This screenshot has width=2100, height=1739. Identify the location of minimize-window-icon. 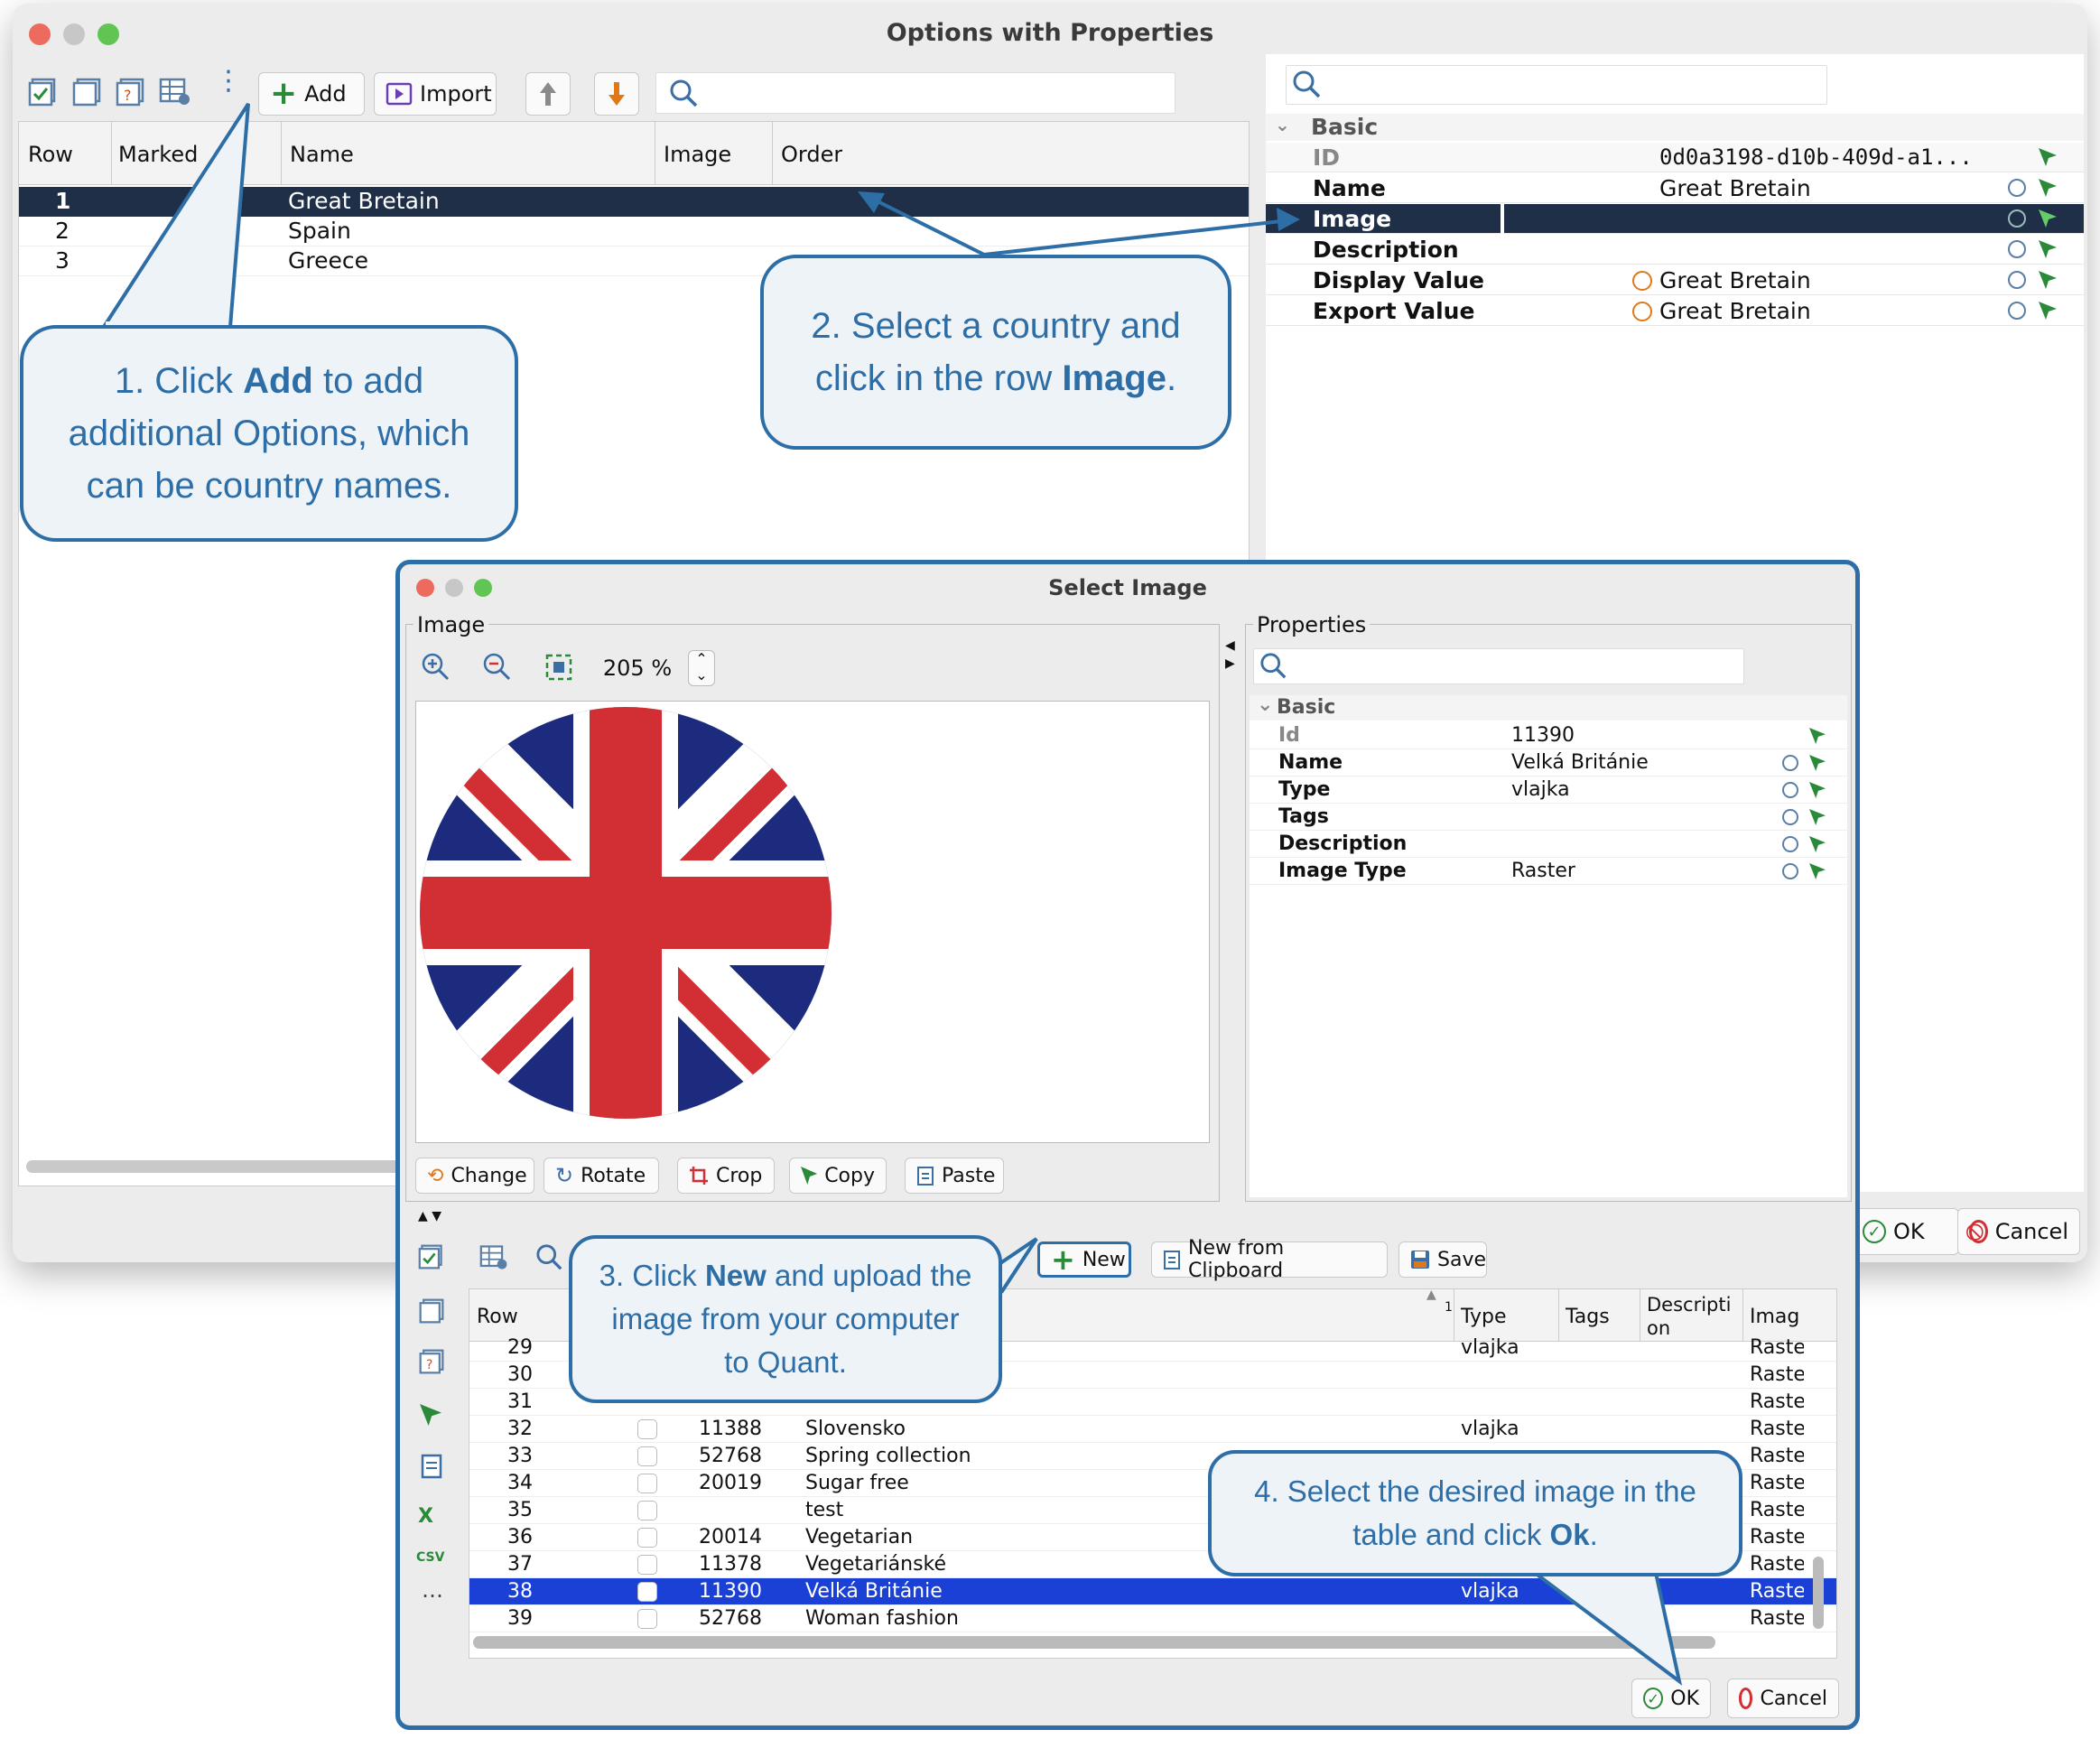
(74, 34).